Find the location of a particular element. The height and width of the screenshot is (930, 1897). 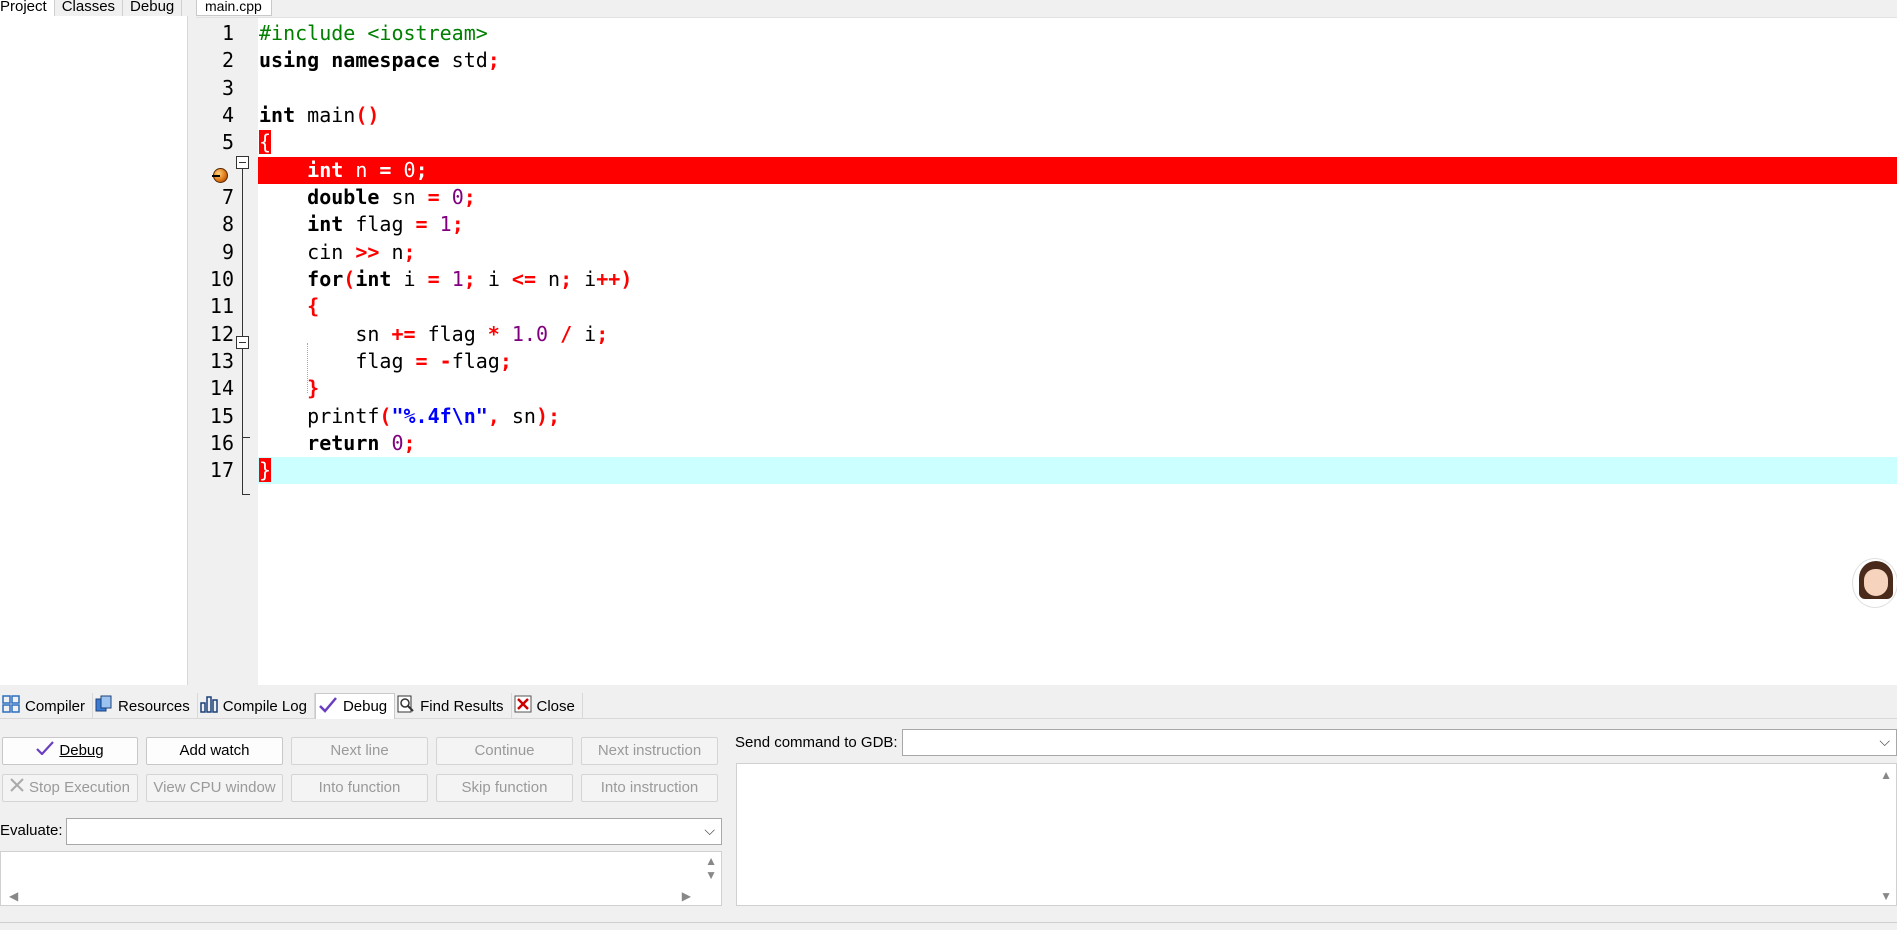

fold-toggle-for is located at coordinates (242, 342).